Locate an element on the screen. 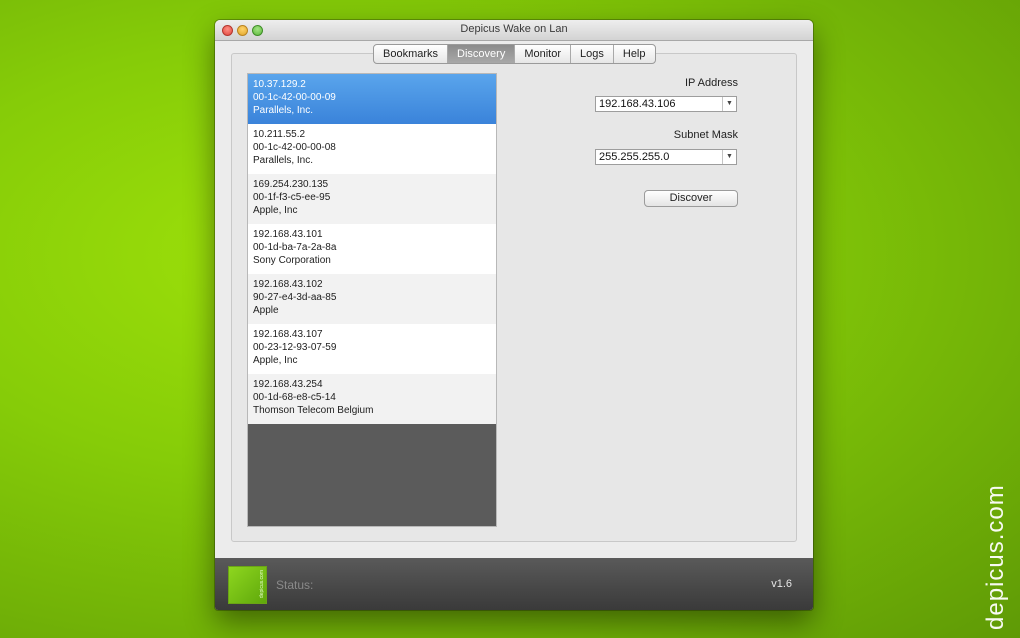  version-label: v1.6 is located at coordinates (781, 584).